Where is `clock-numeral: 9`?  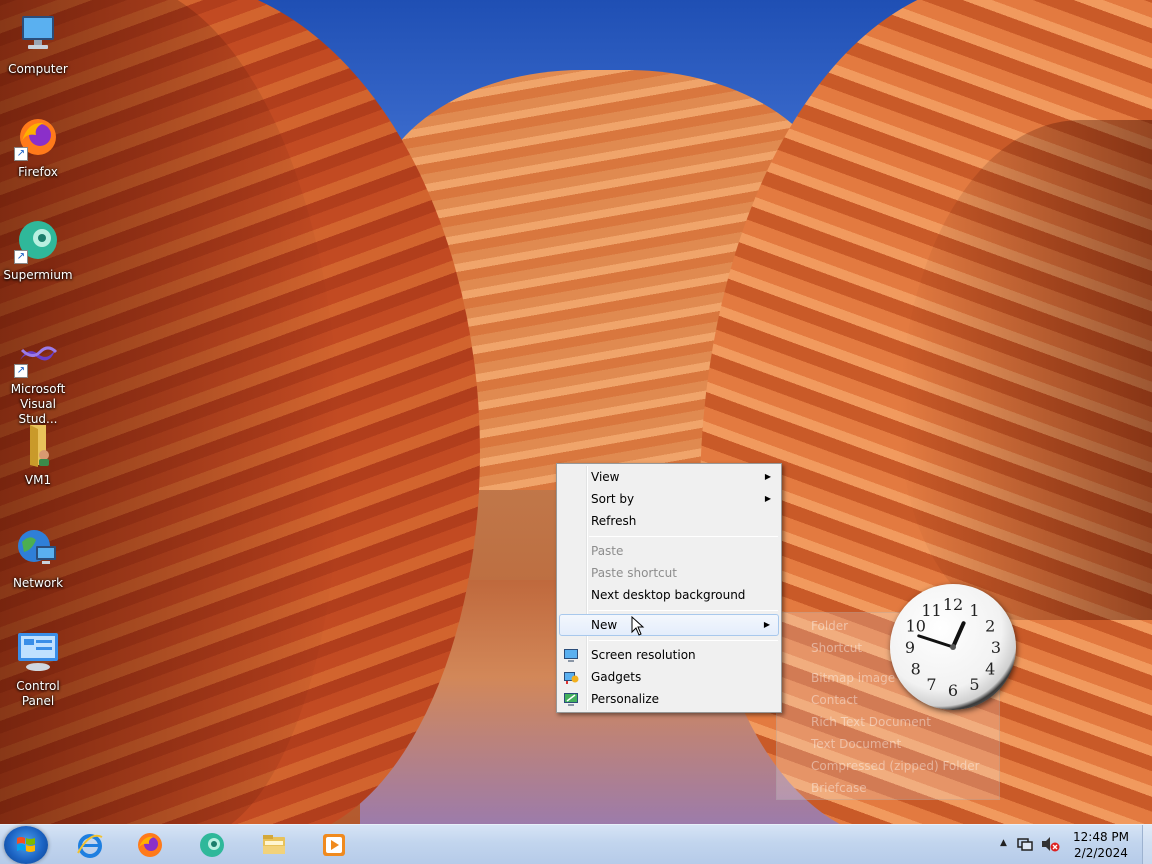
clock-numeral: 9 is located at coordinates (910, 647).